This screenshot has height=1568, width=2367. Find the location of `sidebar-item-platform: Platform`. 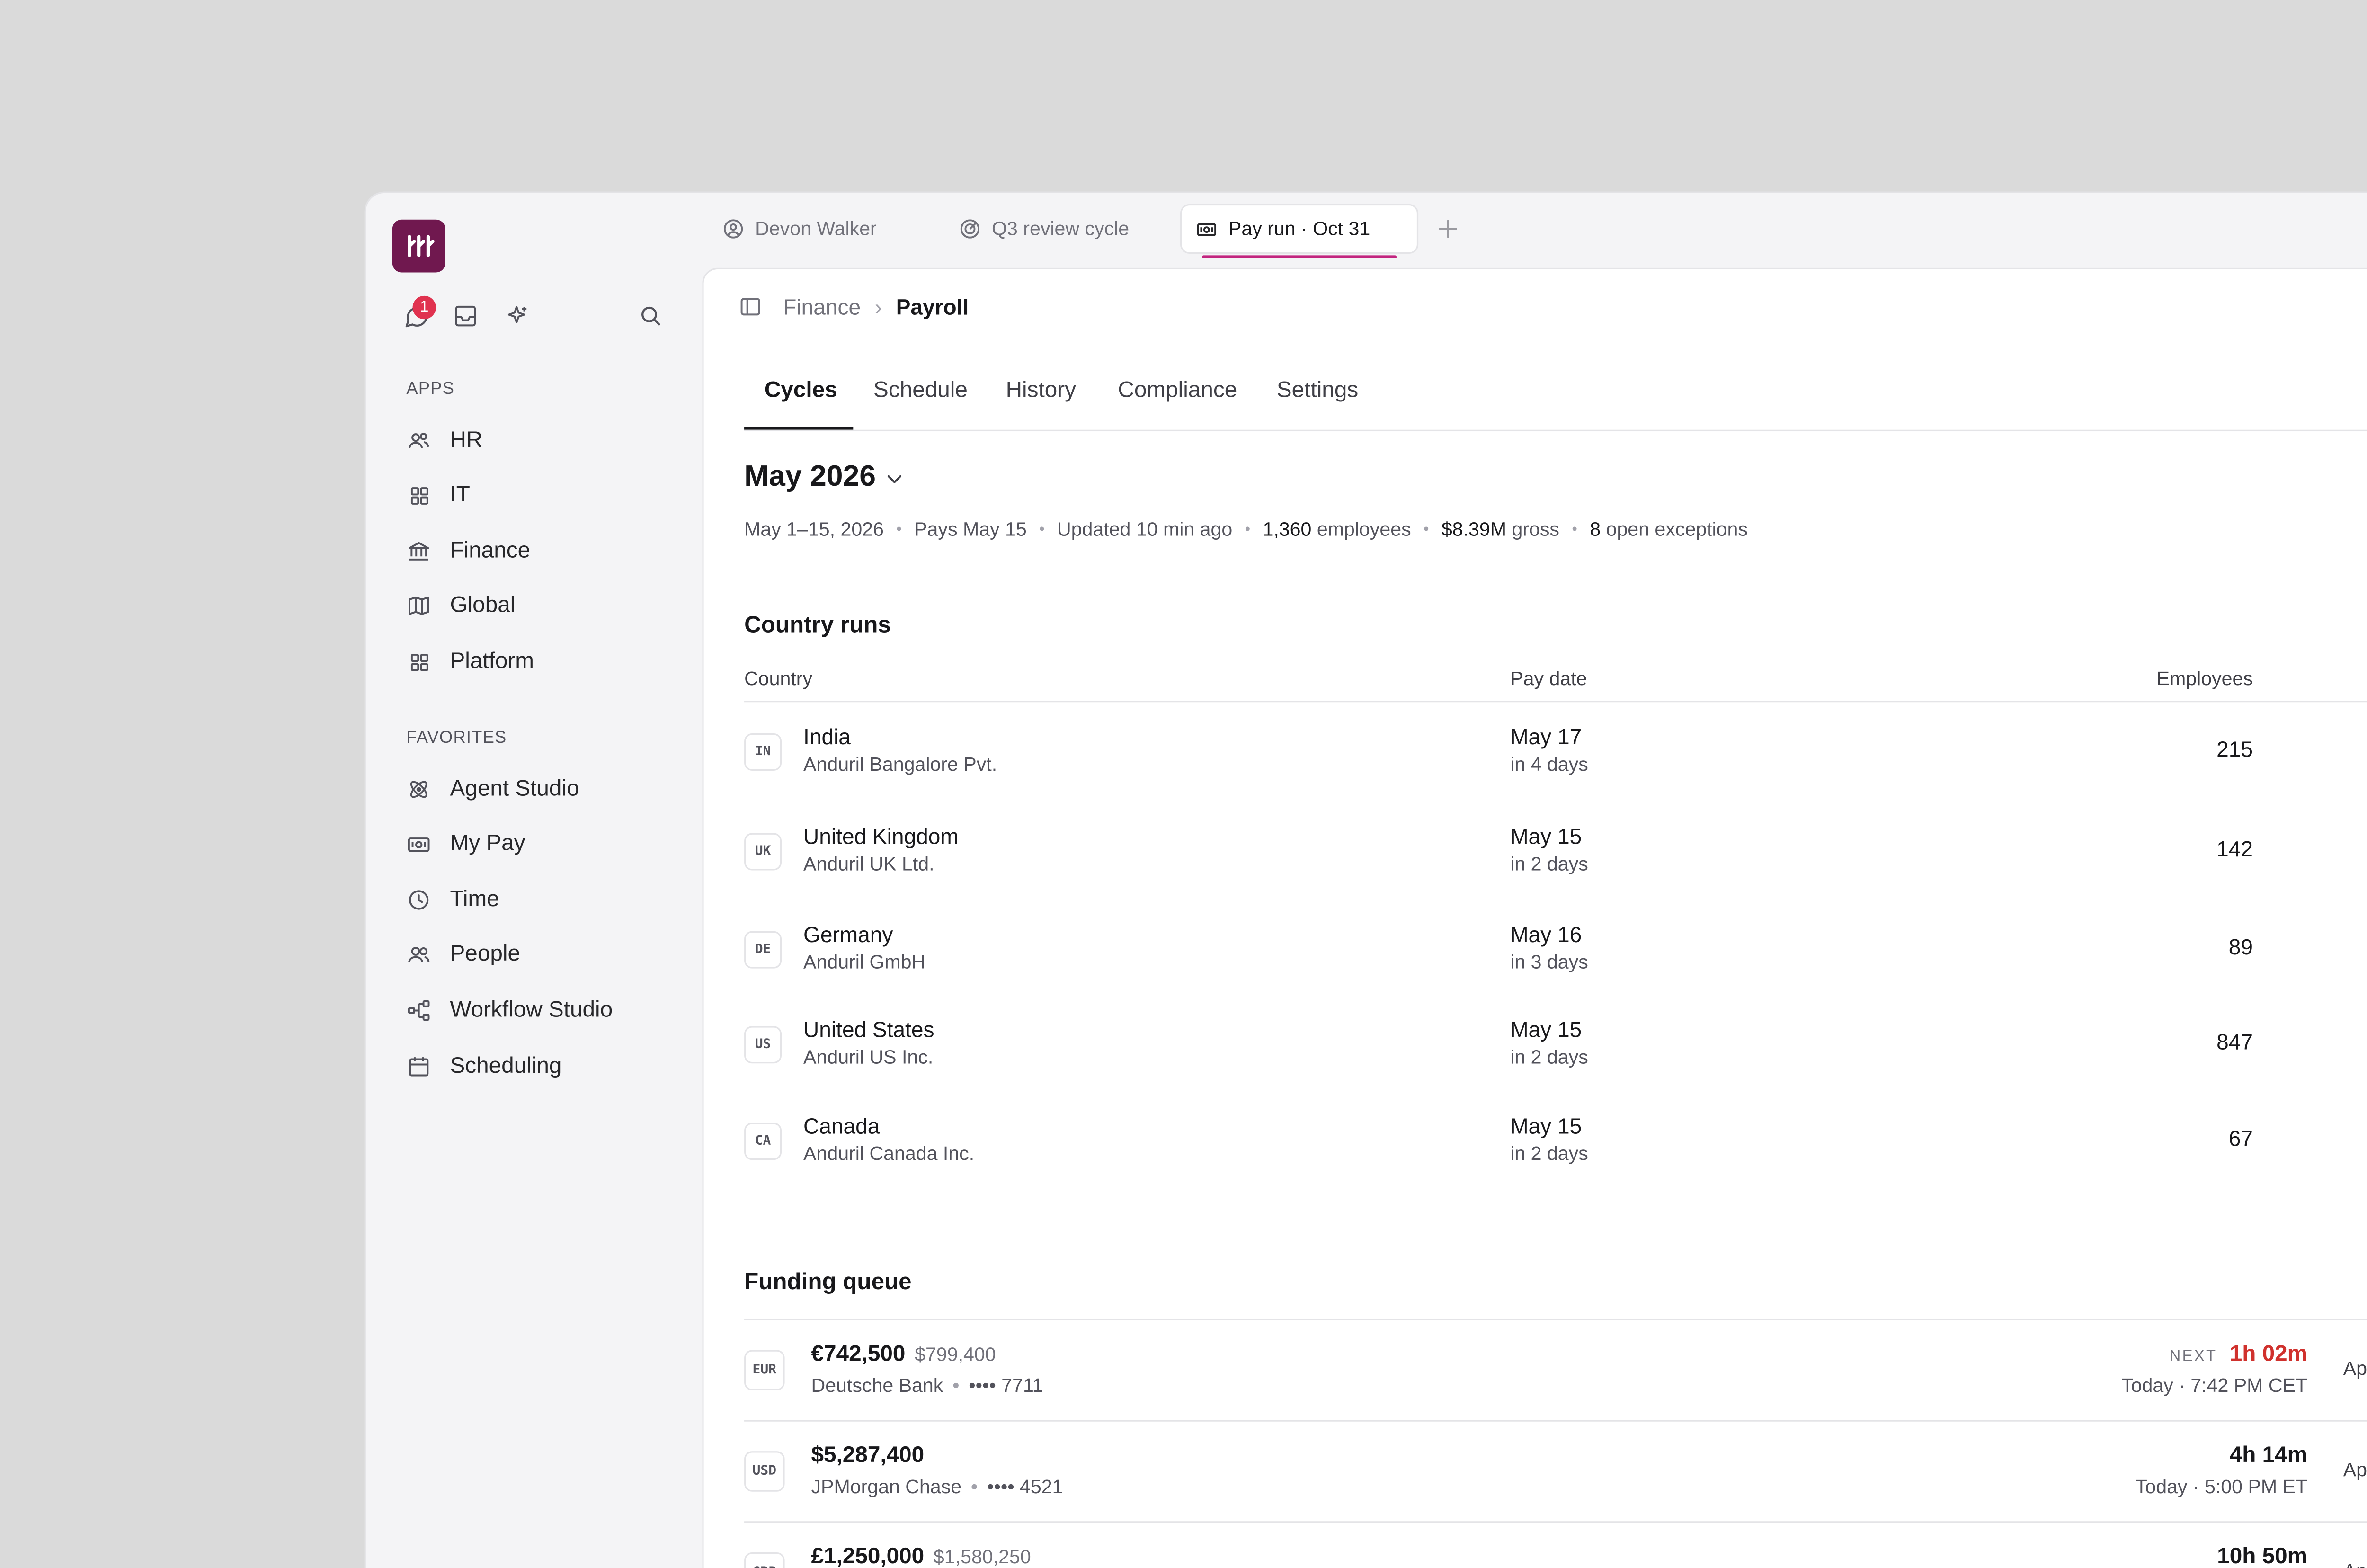

sidebar-item-platform: Platform is located at coordinates (470, 661).